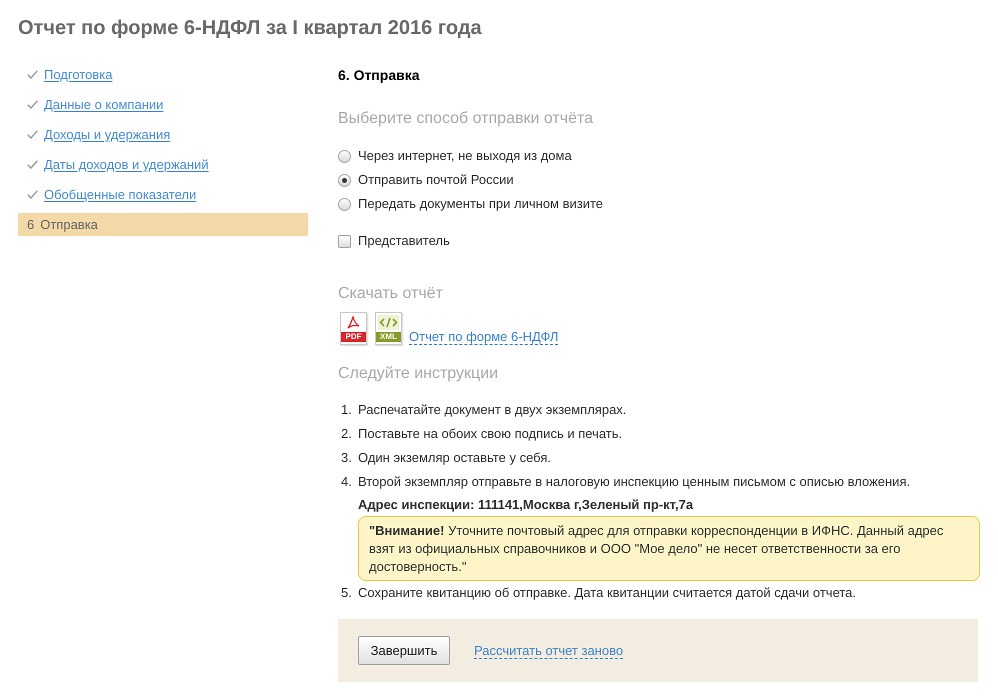 This screenshot has height=697, width=998. What do you see at coordinates (607, 593) in the screenshot?
I see `step-text: Сохраните квитанцию об отправке. Дата квитанции считается датой сдачи отчета.` at bounding box center [607, 593].